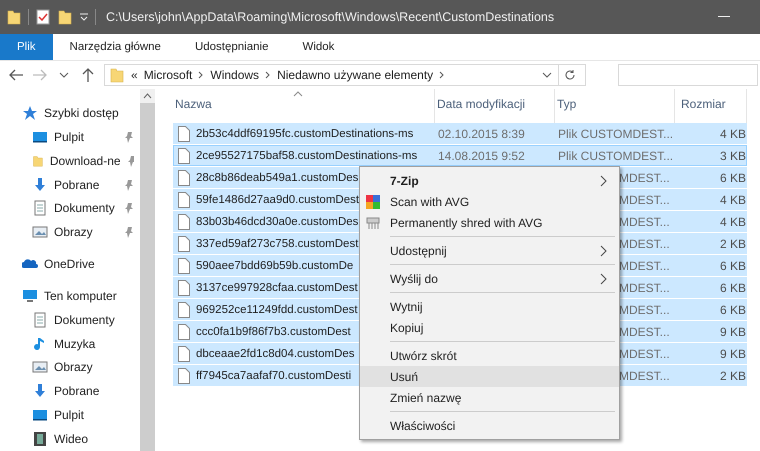 This screenshot has height=451, width=760. I want to click on date-cell-text: 14.08.2015 9:52, so click(481, 155).